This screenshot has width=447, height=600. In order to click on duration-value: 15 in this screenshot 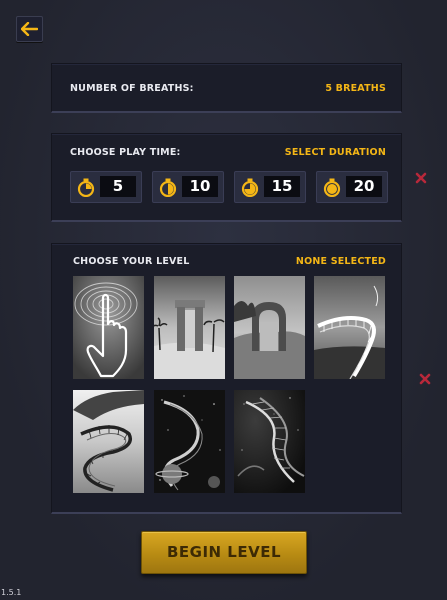, I will do `click(282, 186)`.